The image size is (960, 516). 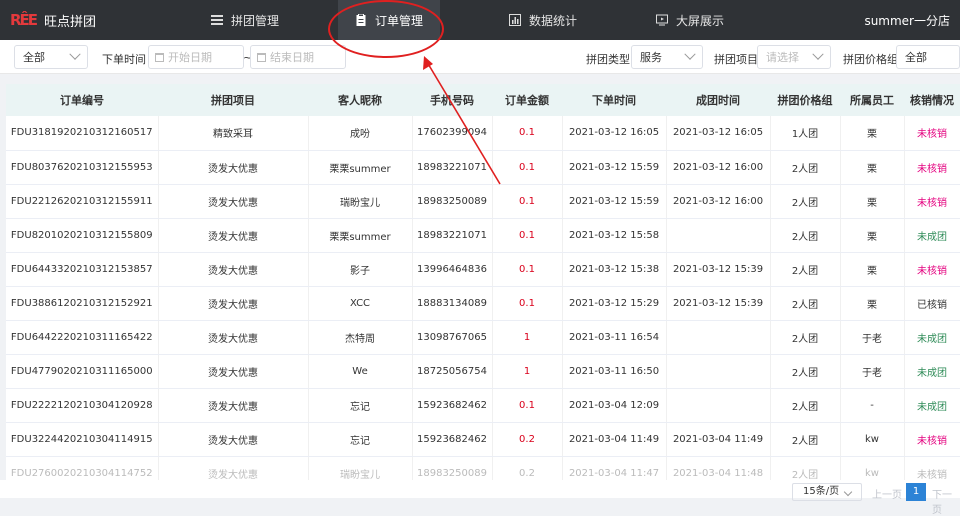 What do you see at coordinates (614, 405) in the screenshot?
I see `cell-order-time: 2021-03-04 12:09` at bounding box center [614, 405].